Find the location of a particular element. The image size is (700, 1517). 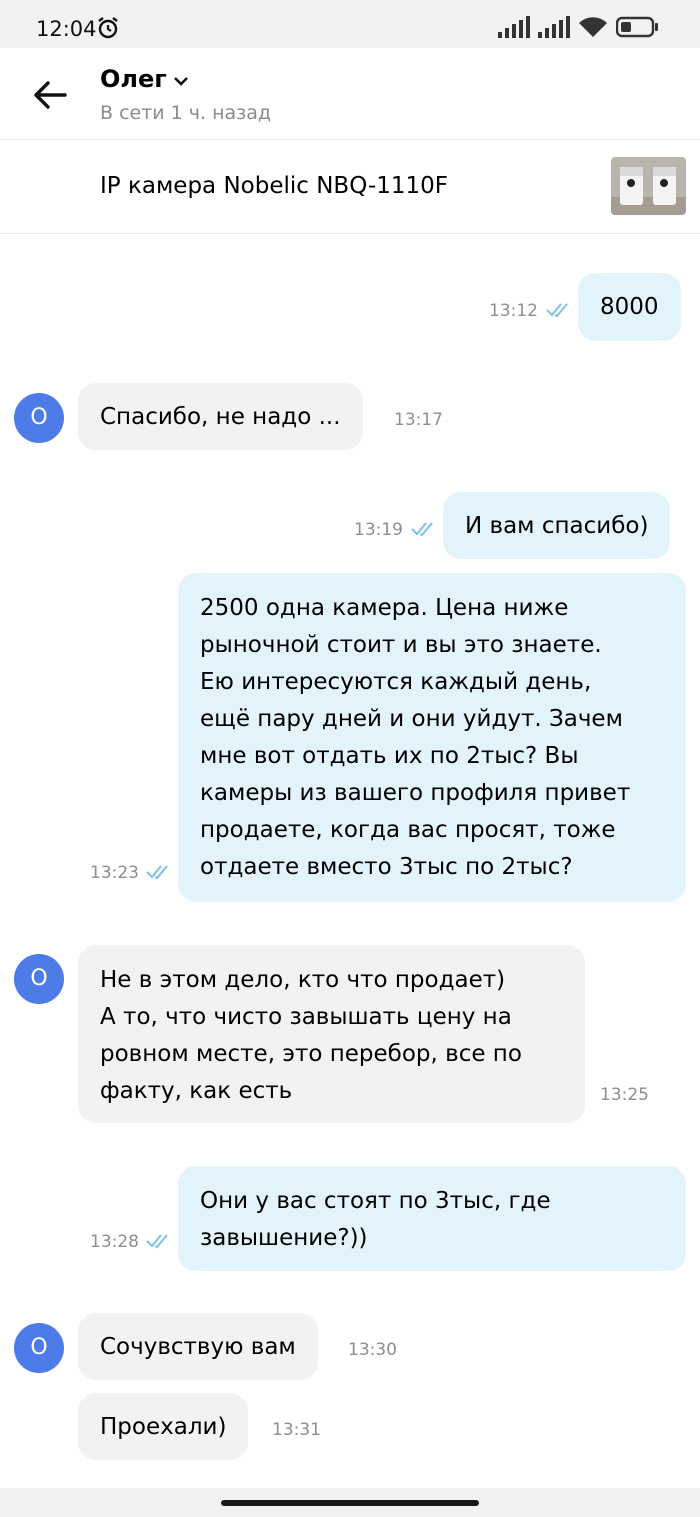

message-bubble-incoming: Проехали) is located at coordinates (163, 1426).